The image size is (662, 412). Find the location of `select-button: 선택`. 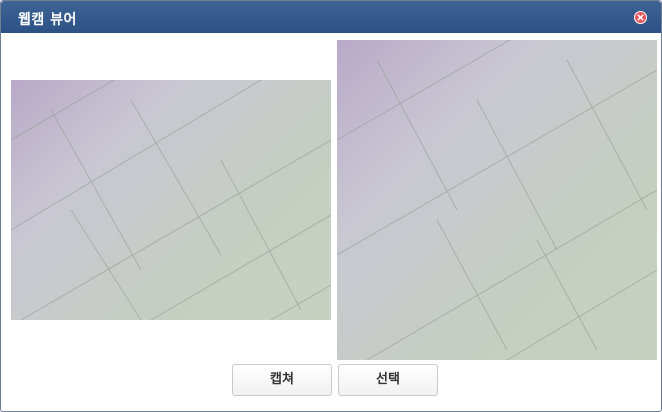

select-button: 선택 is located at coordinates (388, 380).